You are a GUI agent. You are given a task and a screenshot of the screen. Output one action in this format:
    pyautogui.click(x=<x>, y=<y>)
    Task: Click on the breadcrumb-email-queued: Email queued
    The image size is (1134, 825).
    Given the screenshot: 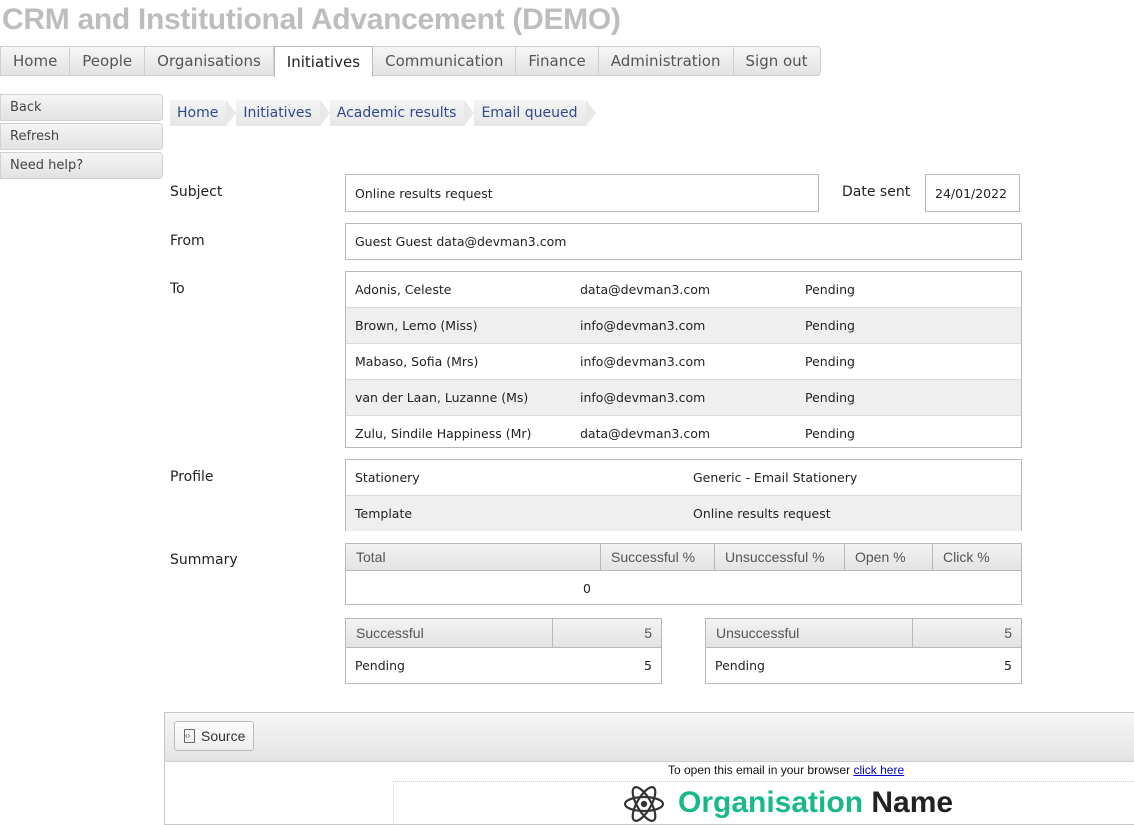 What is the action you would take?
    pyautogui.click(x=535, y=113)
    